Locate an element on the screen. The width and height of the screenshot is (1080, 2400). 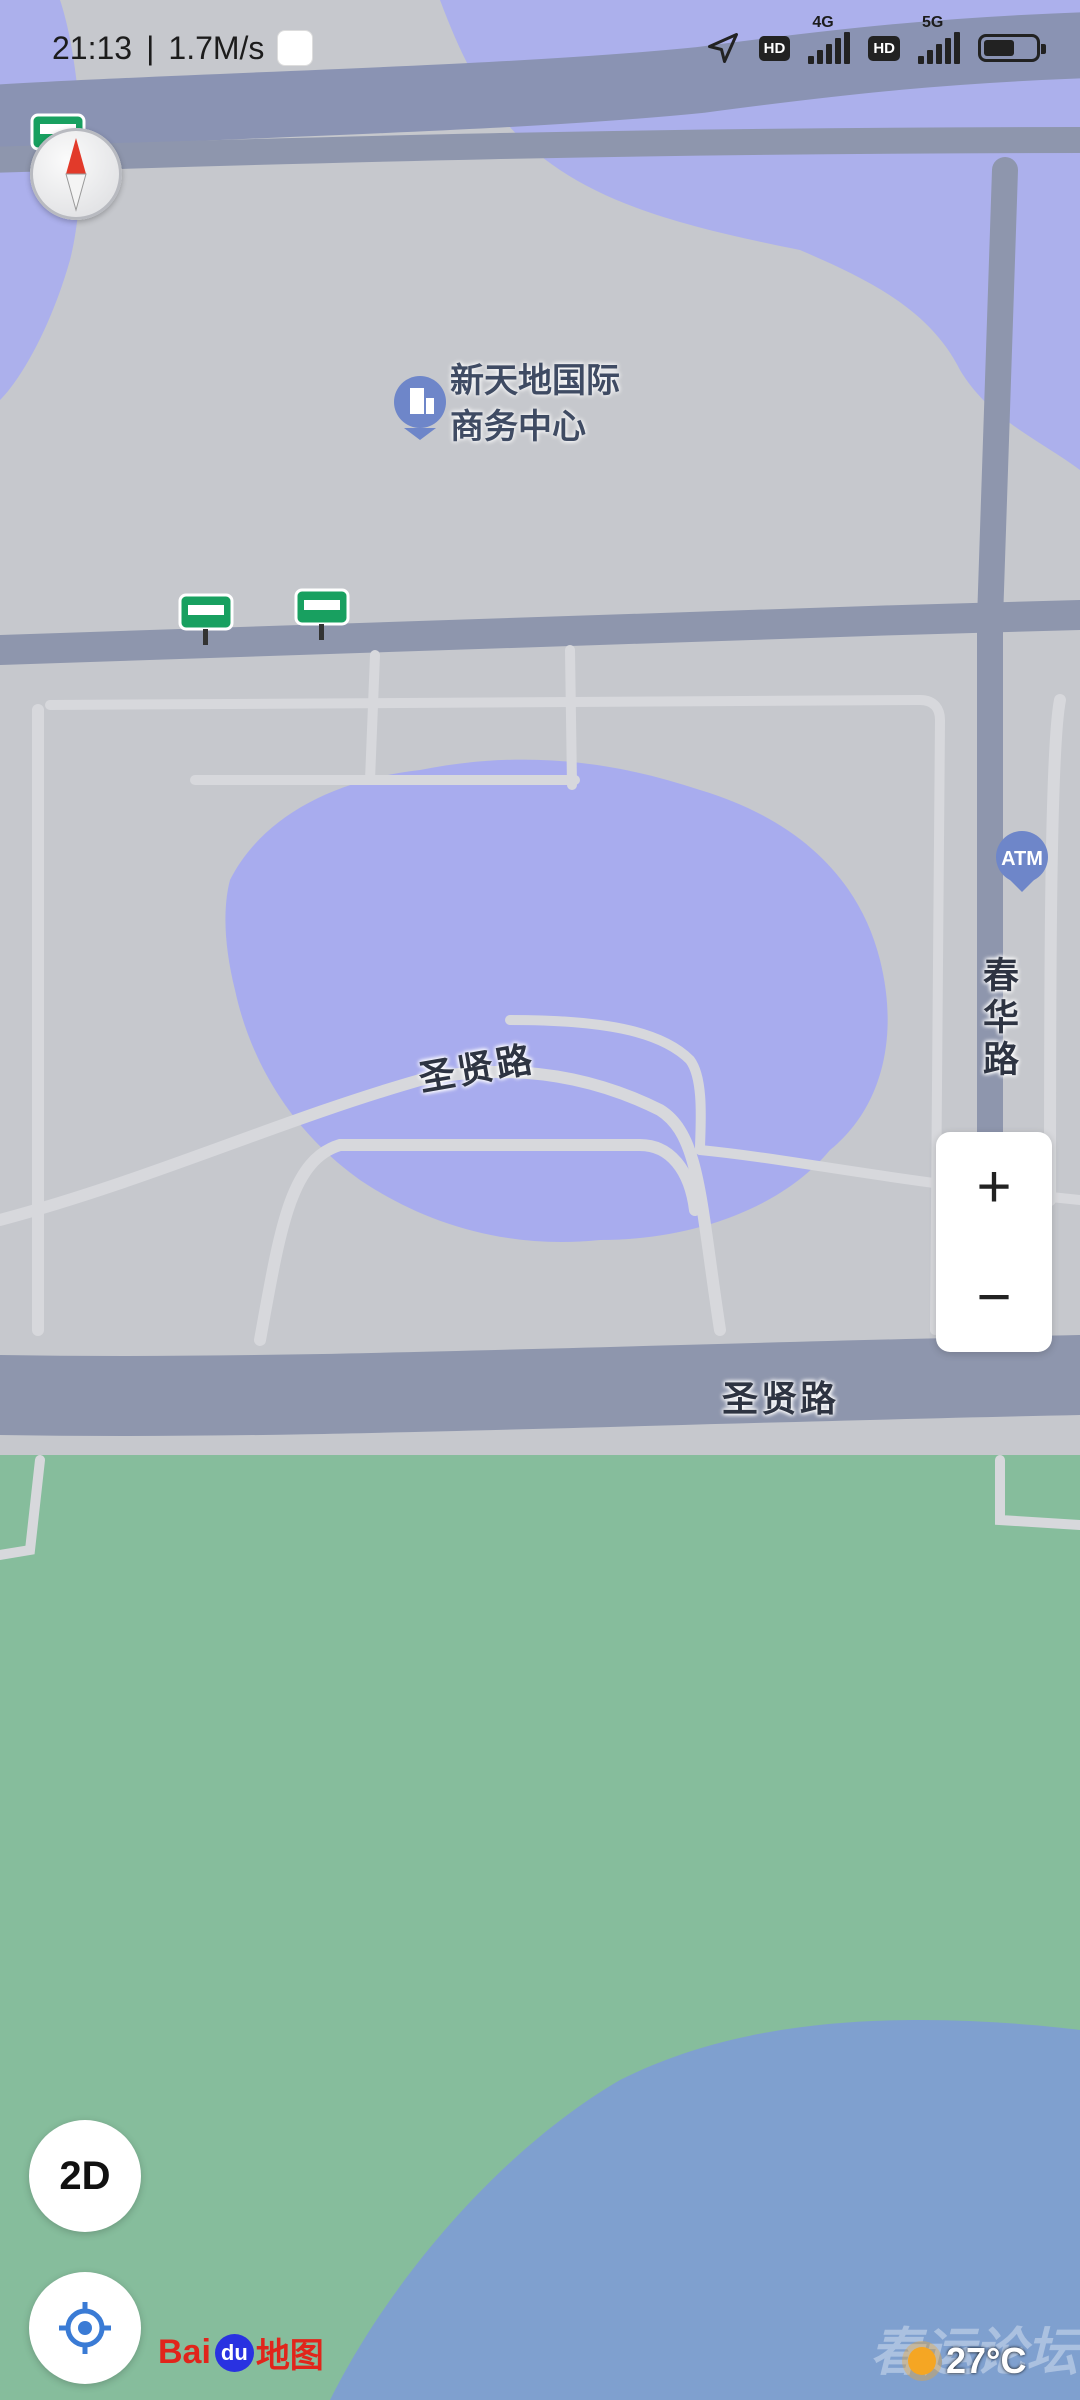
weather-widget: 27°C is located at coordinates (967, 2361).